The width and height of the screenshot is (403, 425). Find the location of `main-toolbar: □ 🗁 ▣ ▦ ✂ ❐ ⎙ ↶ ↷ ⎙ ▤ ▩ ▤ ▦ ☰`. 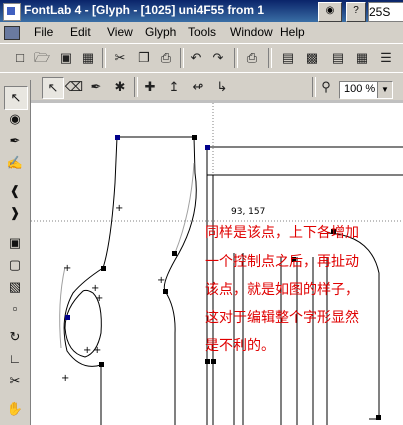

main-toolbar: □ 🗁 ▣ ▦ ✂ ❐ ⎙ ↶ ↷ ⎙ ▤ ▩ ▤ ▦ ☰ is located at coordinates (201, 58).